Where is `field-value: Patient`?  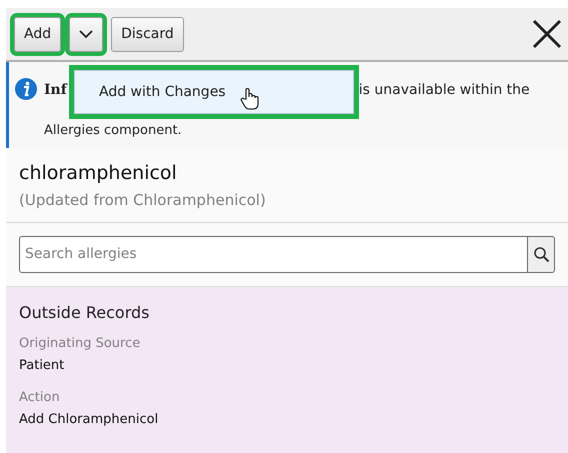
field-value: Patient is located at coordinates (41, 366).